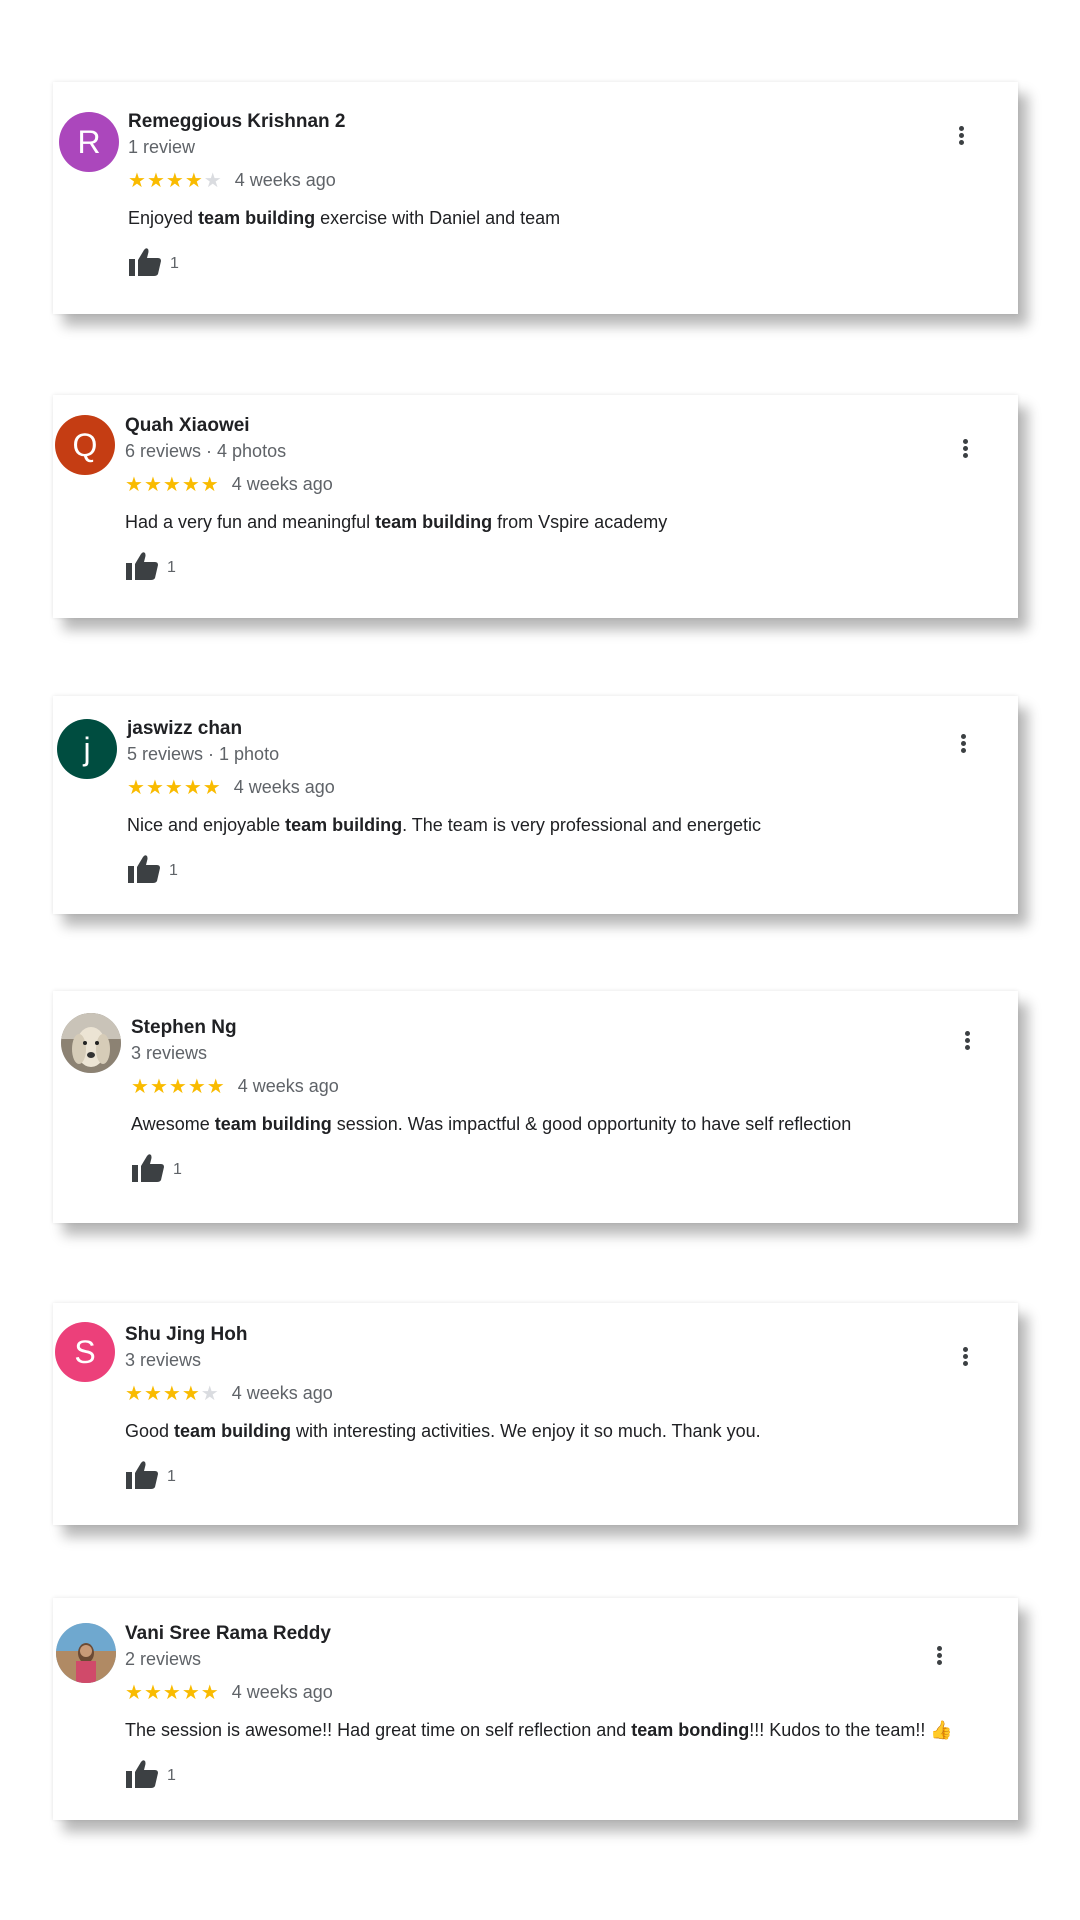 This screenshot has width=1080, height=1920. What do you see at coordinates (444, 729) in the screenshot?
I see `reviewer-name: jaswizz chan` at bounding box center [444, 729].